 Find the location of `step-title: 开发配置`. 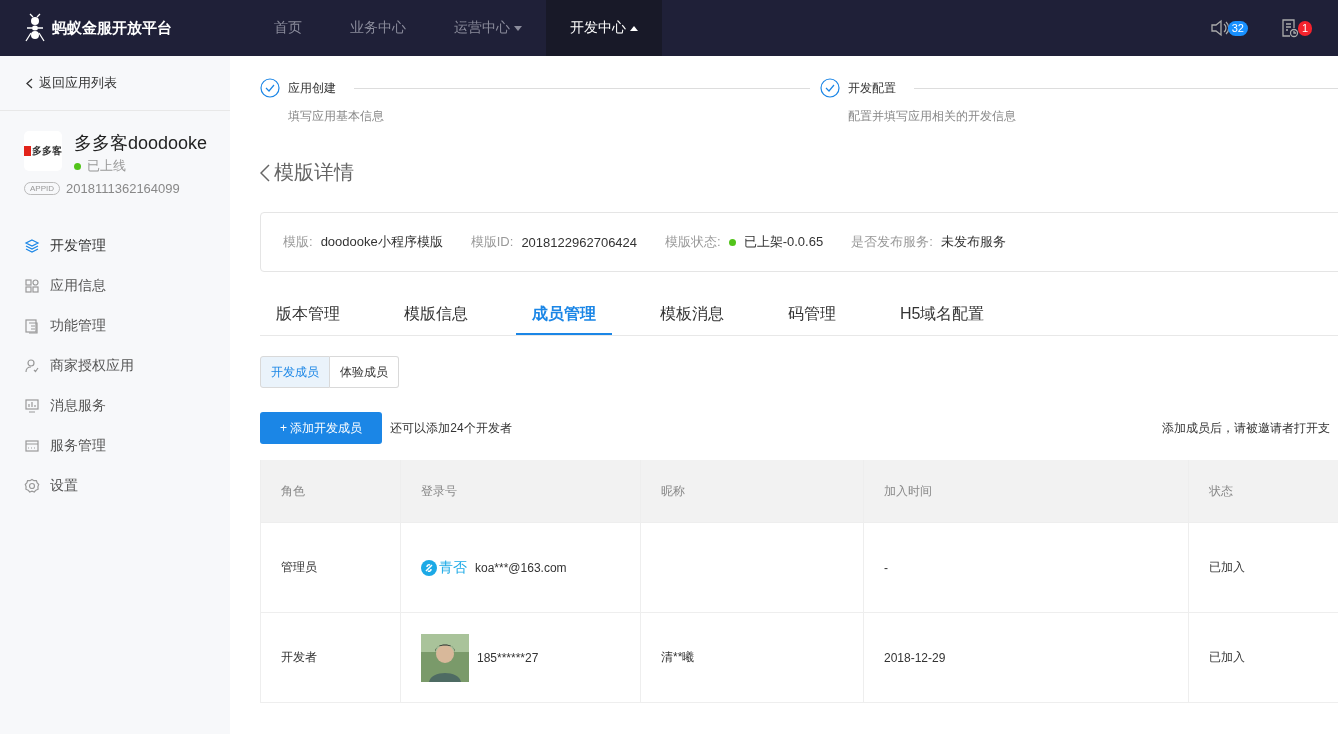

step-title: 开发配置 is located at coordinates (872, 88).